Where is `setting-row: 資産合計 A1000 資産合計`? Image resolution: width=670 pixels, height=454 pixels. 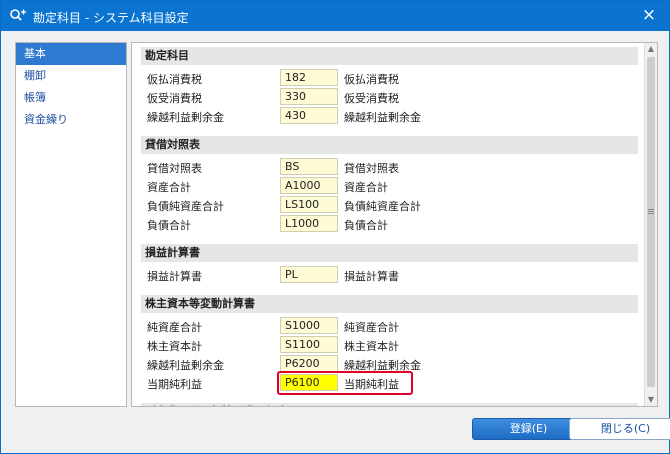 setting-row: 資産合計 A1000 資産合計 is located at coordinates (389, 185).